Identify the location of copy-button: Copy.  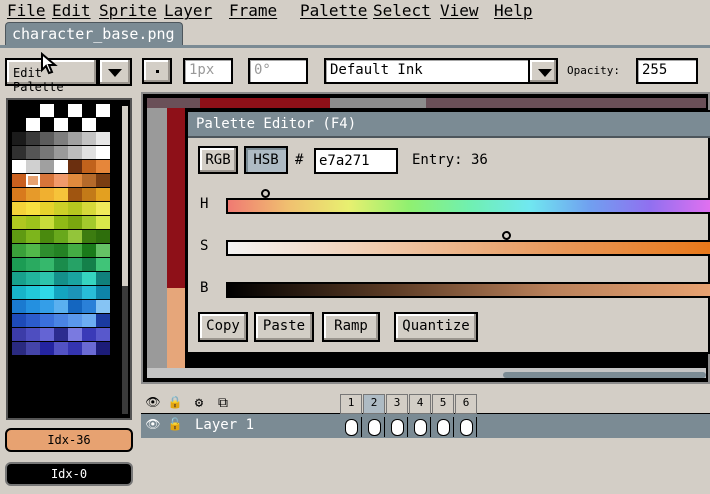
(223, 327).